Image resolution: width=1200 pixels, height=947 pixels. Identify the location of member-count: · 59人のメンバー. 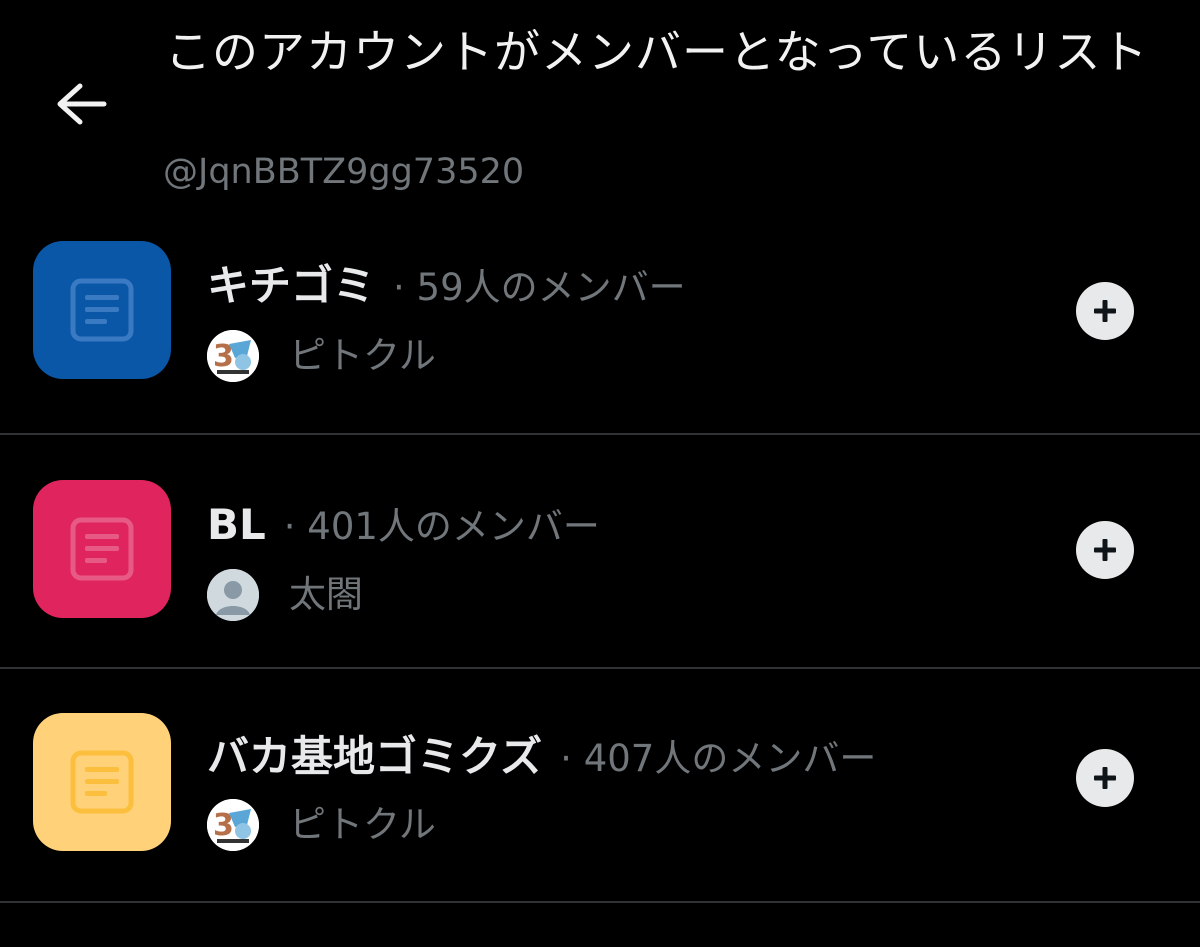
(539, 287).